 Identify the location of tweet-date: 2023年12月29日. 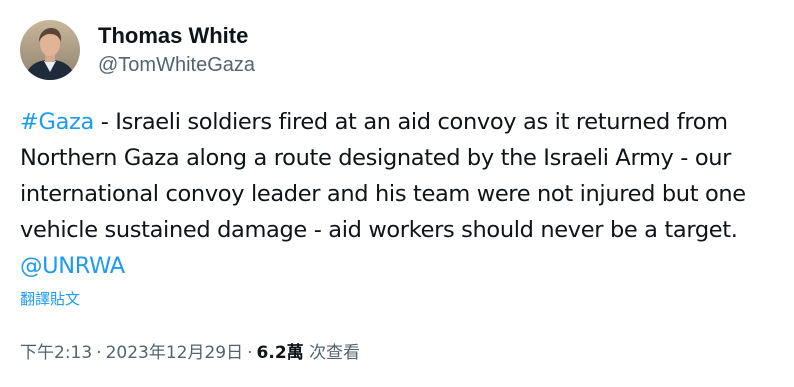
(175, 353).